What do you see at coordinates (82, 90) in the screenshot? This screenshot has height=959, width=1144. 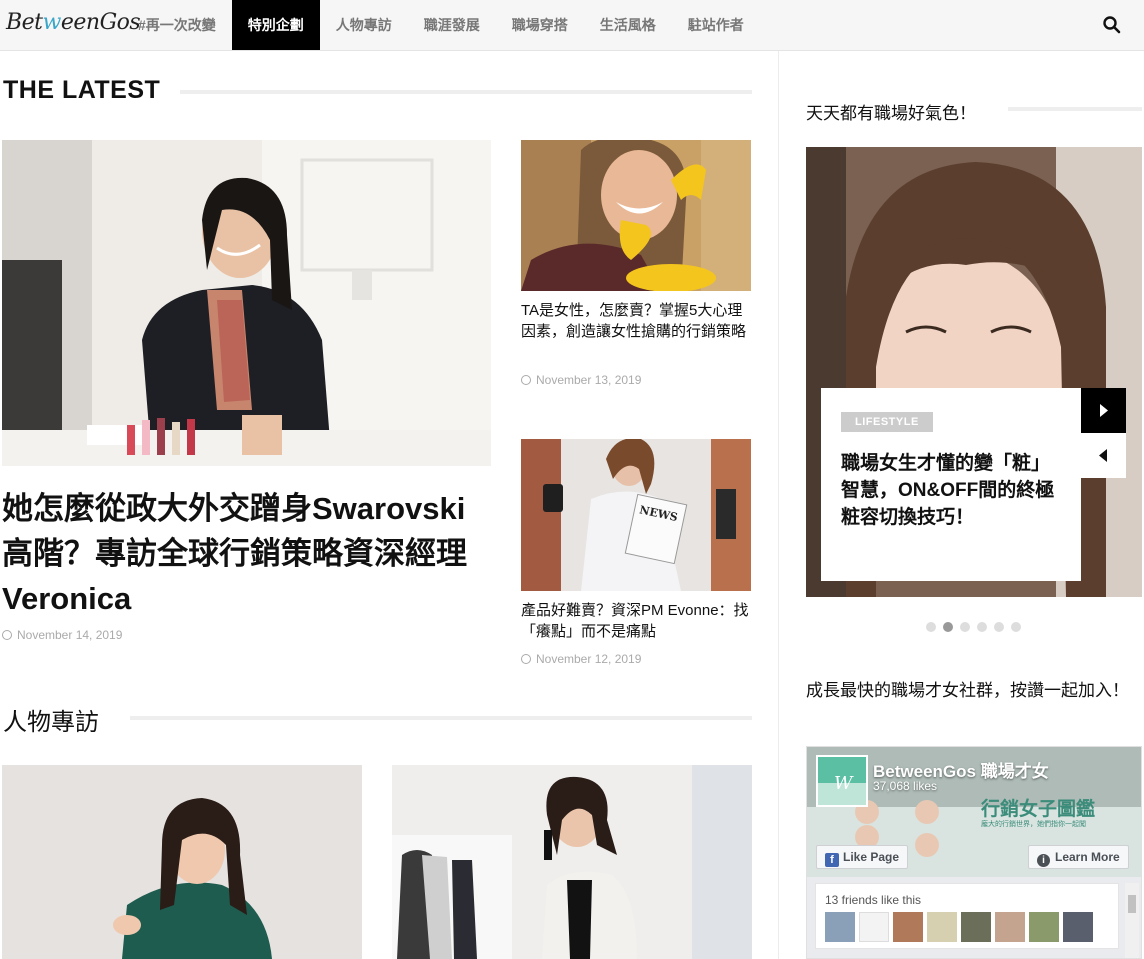 I see `section-title-latest: THE LATEST` at bounding box center [82, 90].